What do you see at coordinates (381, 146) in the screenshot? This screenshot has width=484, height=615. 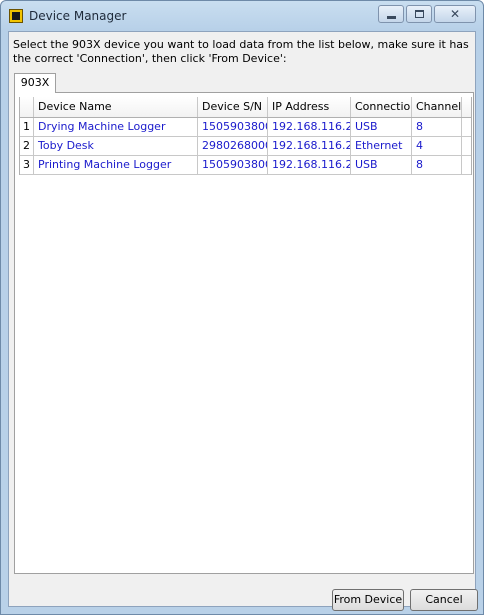 I see `connection-cell: Ethernet` at bounding box center [381, 146].